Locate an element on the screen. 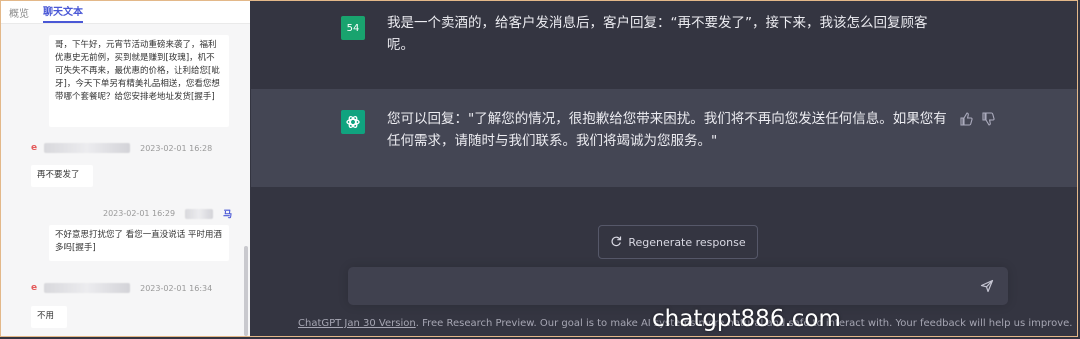 Image resolution: width=1080 pixels, height=339 pixels. feedback-buttons is located at coordinates (977, 120).